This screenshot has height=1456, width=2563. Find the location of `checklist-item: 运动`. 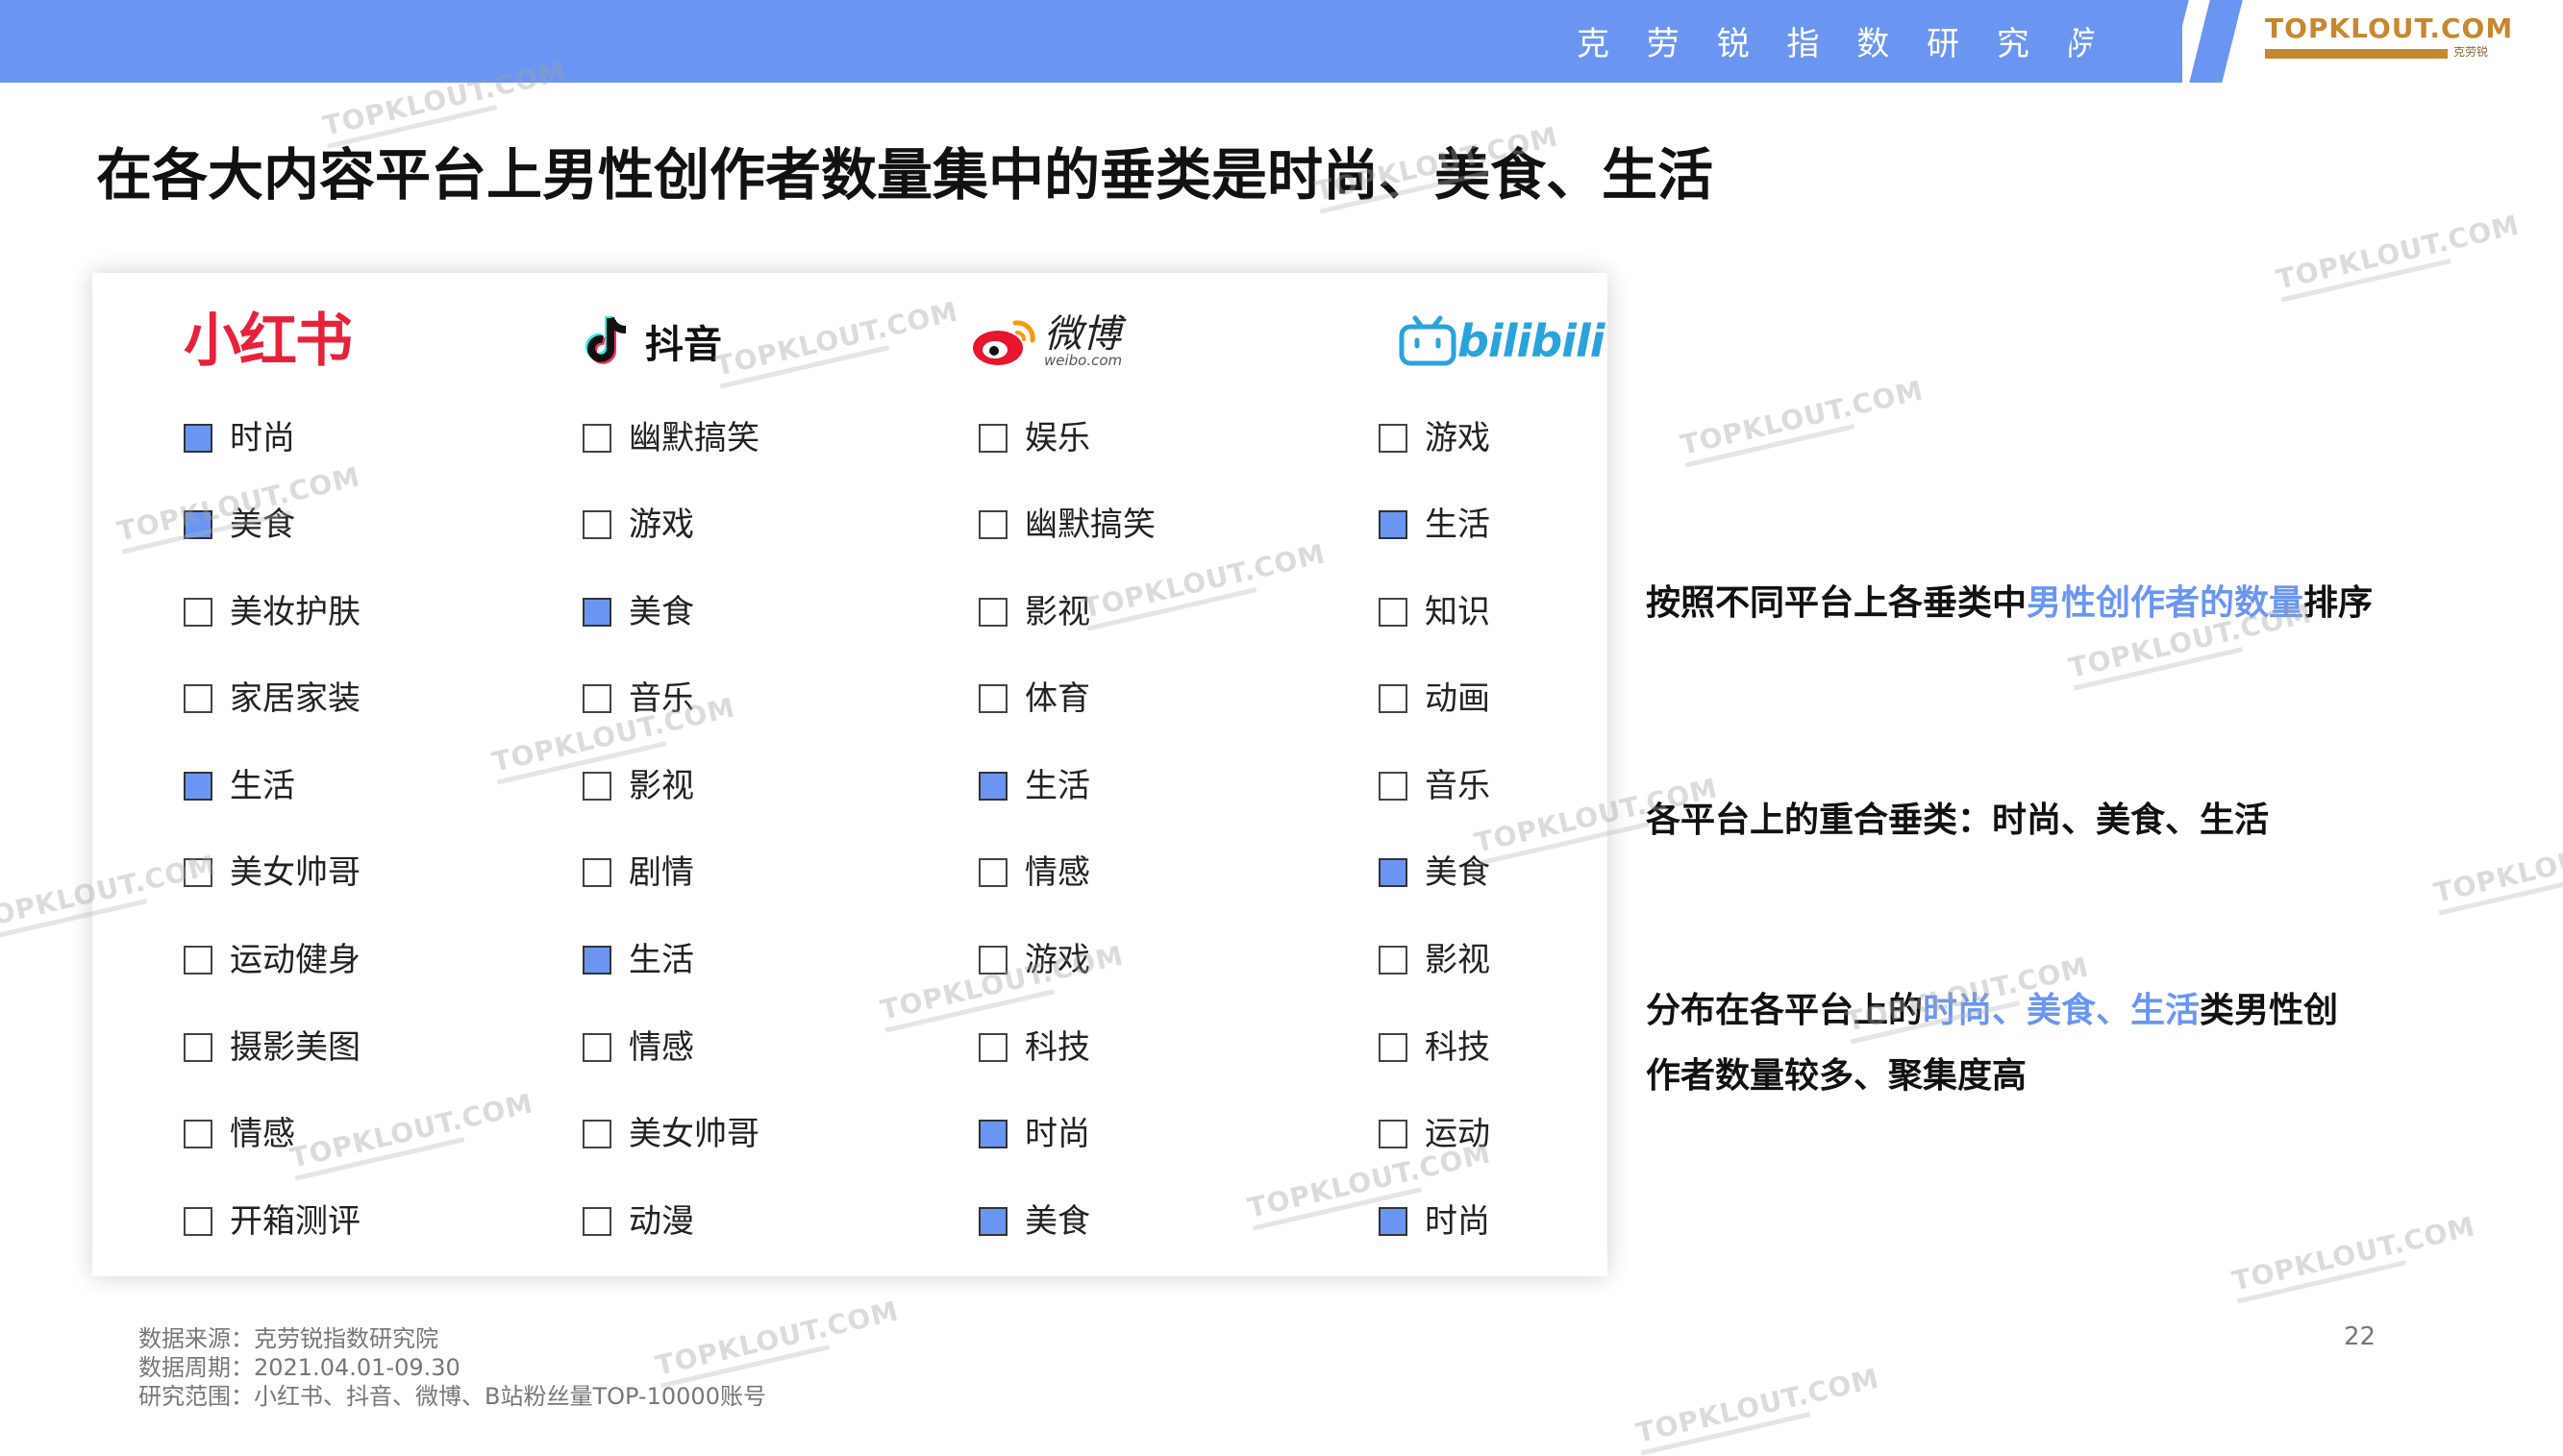

checklist-item: 运动 is located at coordinates (1434, 1134).